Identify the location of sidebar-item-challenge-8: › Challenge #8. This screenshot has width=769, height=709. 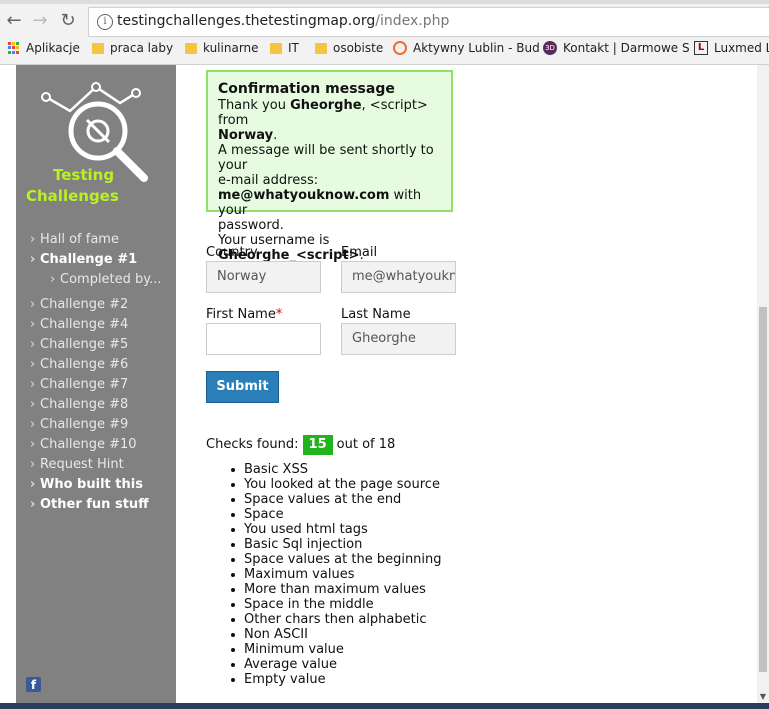
(96, 405).